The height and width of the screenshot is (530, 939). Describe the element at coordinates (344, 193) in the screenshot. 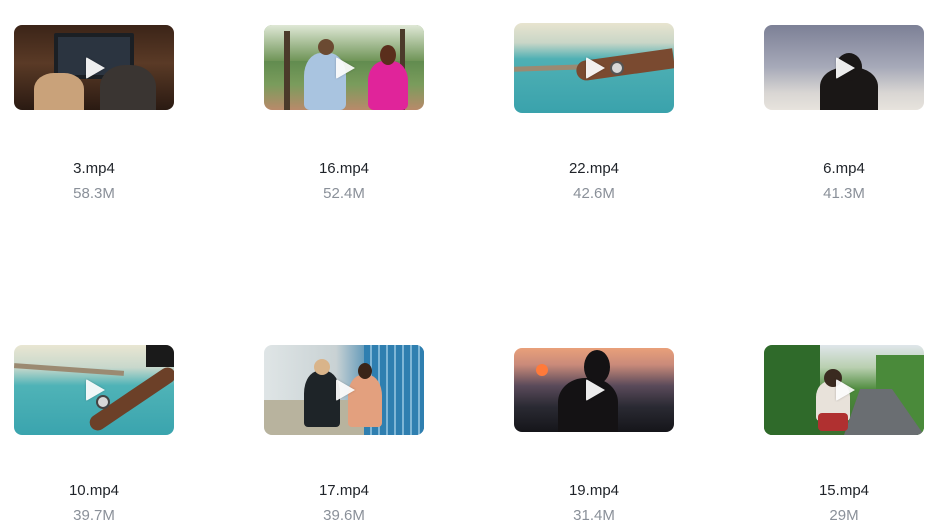

I see `file-size: 52.4M` at that location.